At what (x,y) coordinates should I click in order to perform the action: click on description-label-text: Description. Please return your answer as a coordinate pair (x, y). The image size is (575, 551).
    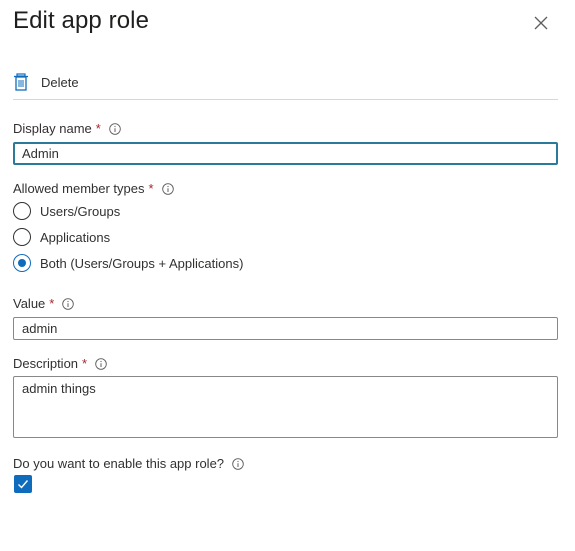
    Looking at the image, I should click on (46, 363).